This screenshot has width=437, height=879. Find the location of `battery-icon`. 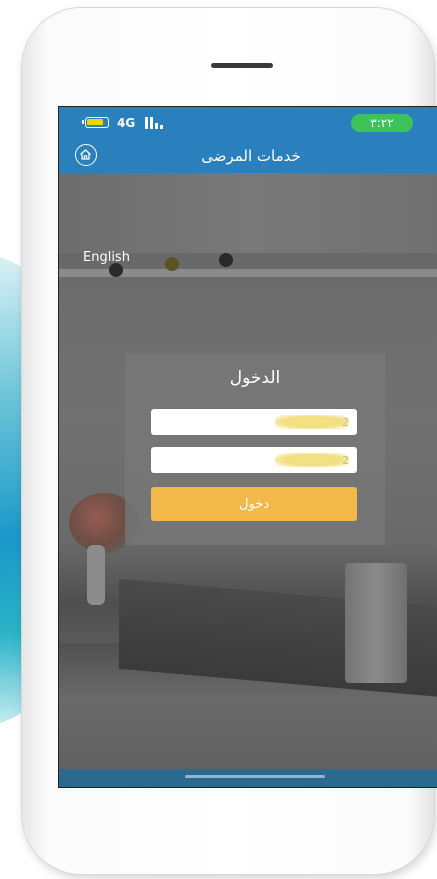

battery-icon is located at coordinates (95, 122).